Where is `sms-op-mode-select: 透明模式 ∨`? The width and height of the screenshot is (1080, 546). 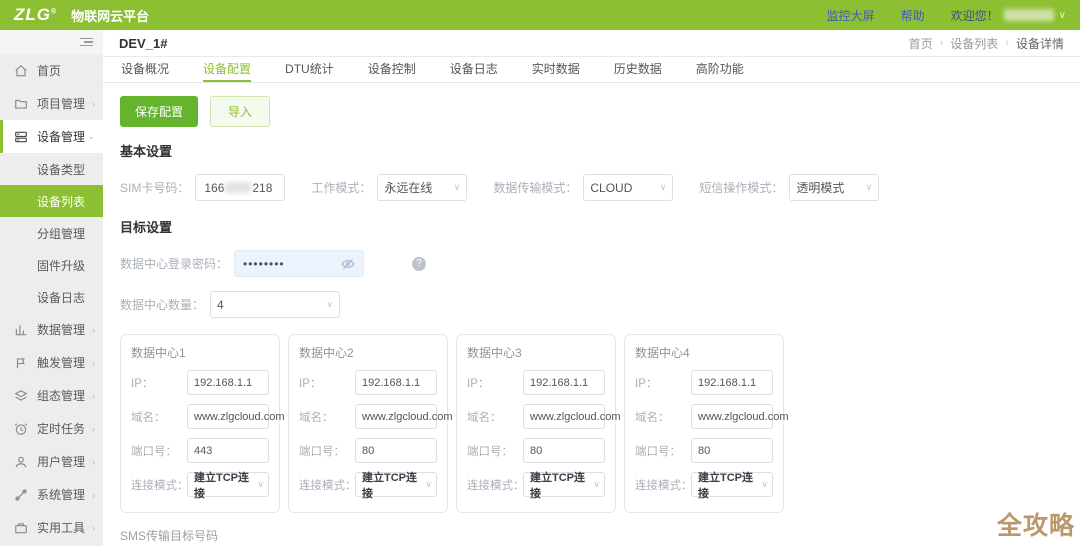 sms-op-mode-select: 透明模式 ∨ is located at coordinates (834, 187).